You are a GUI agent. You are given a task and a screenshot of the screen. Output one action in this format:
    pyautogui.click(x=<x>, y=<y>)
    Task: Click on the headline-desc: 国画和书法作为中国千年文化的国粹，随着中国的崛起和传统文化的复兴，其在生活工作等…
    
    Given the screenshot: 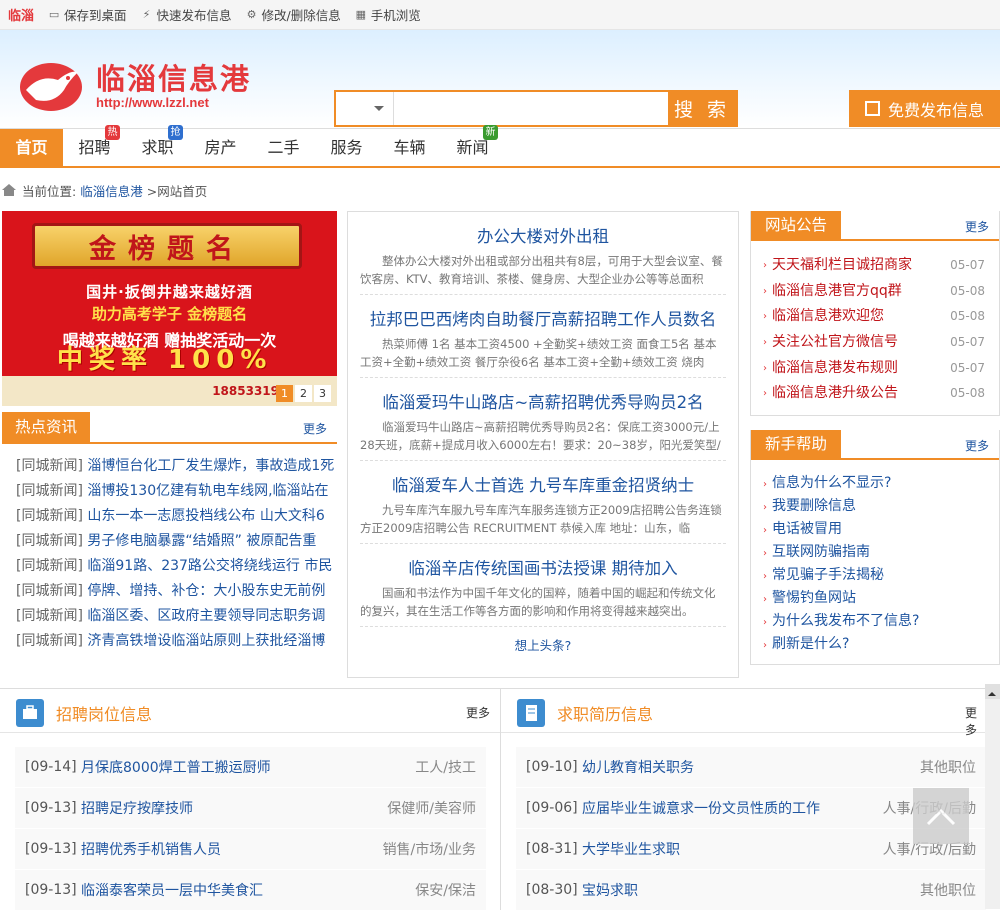 What is the action you would take?
    pyautogui.click(x=538, y=602)
    